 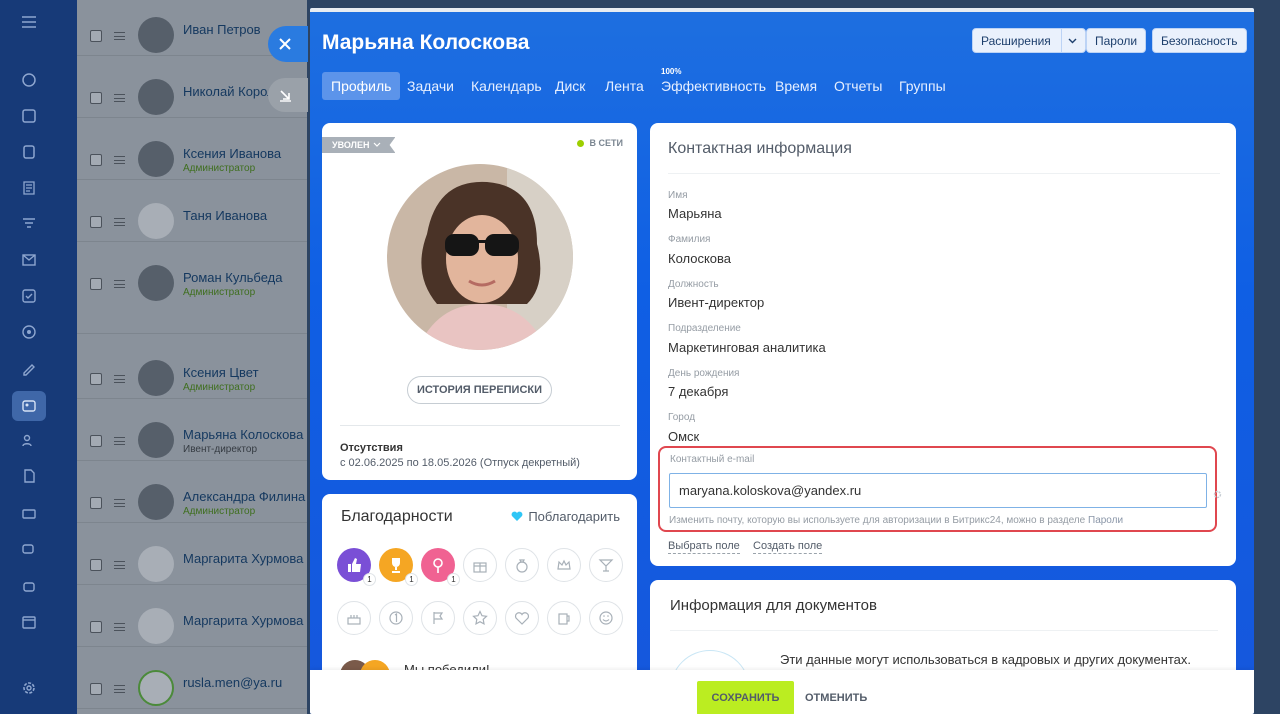 What do you see at coordinates (1068, 40) in the screenshot?
I see `chevron-down-icon` at bounding box center [1068, 40].